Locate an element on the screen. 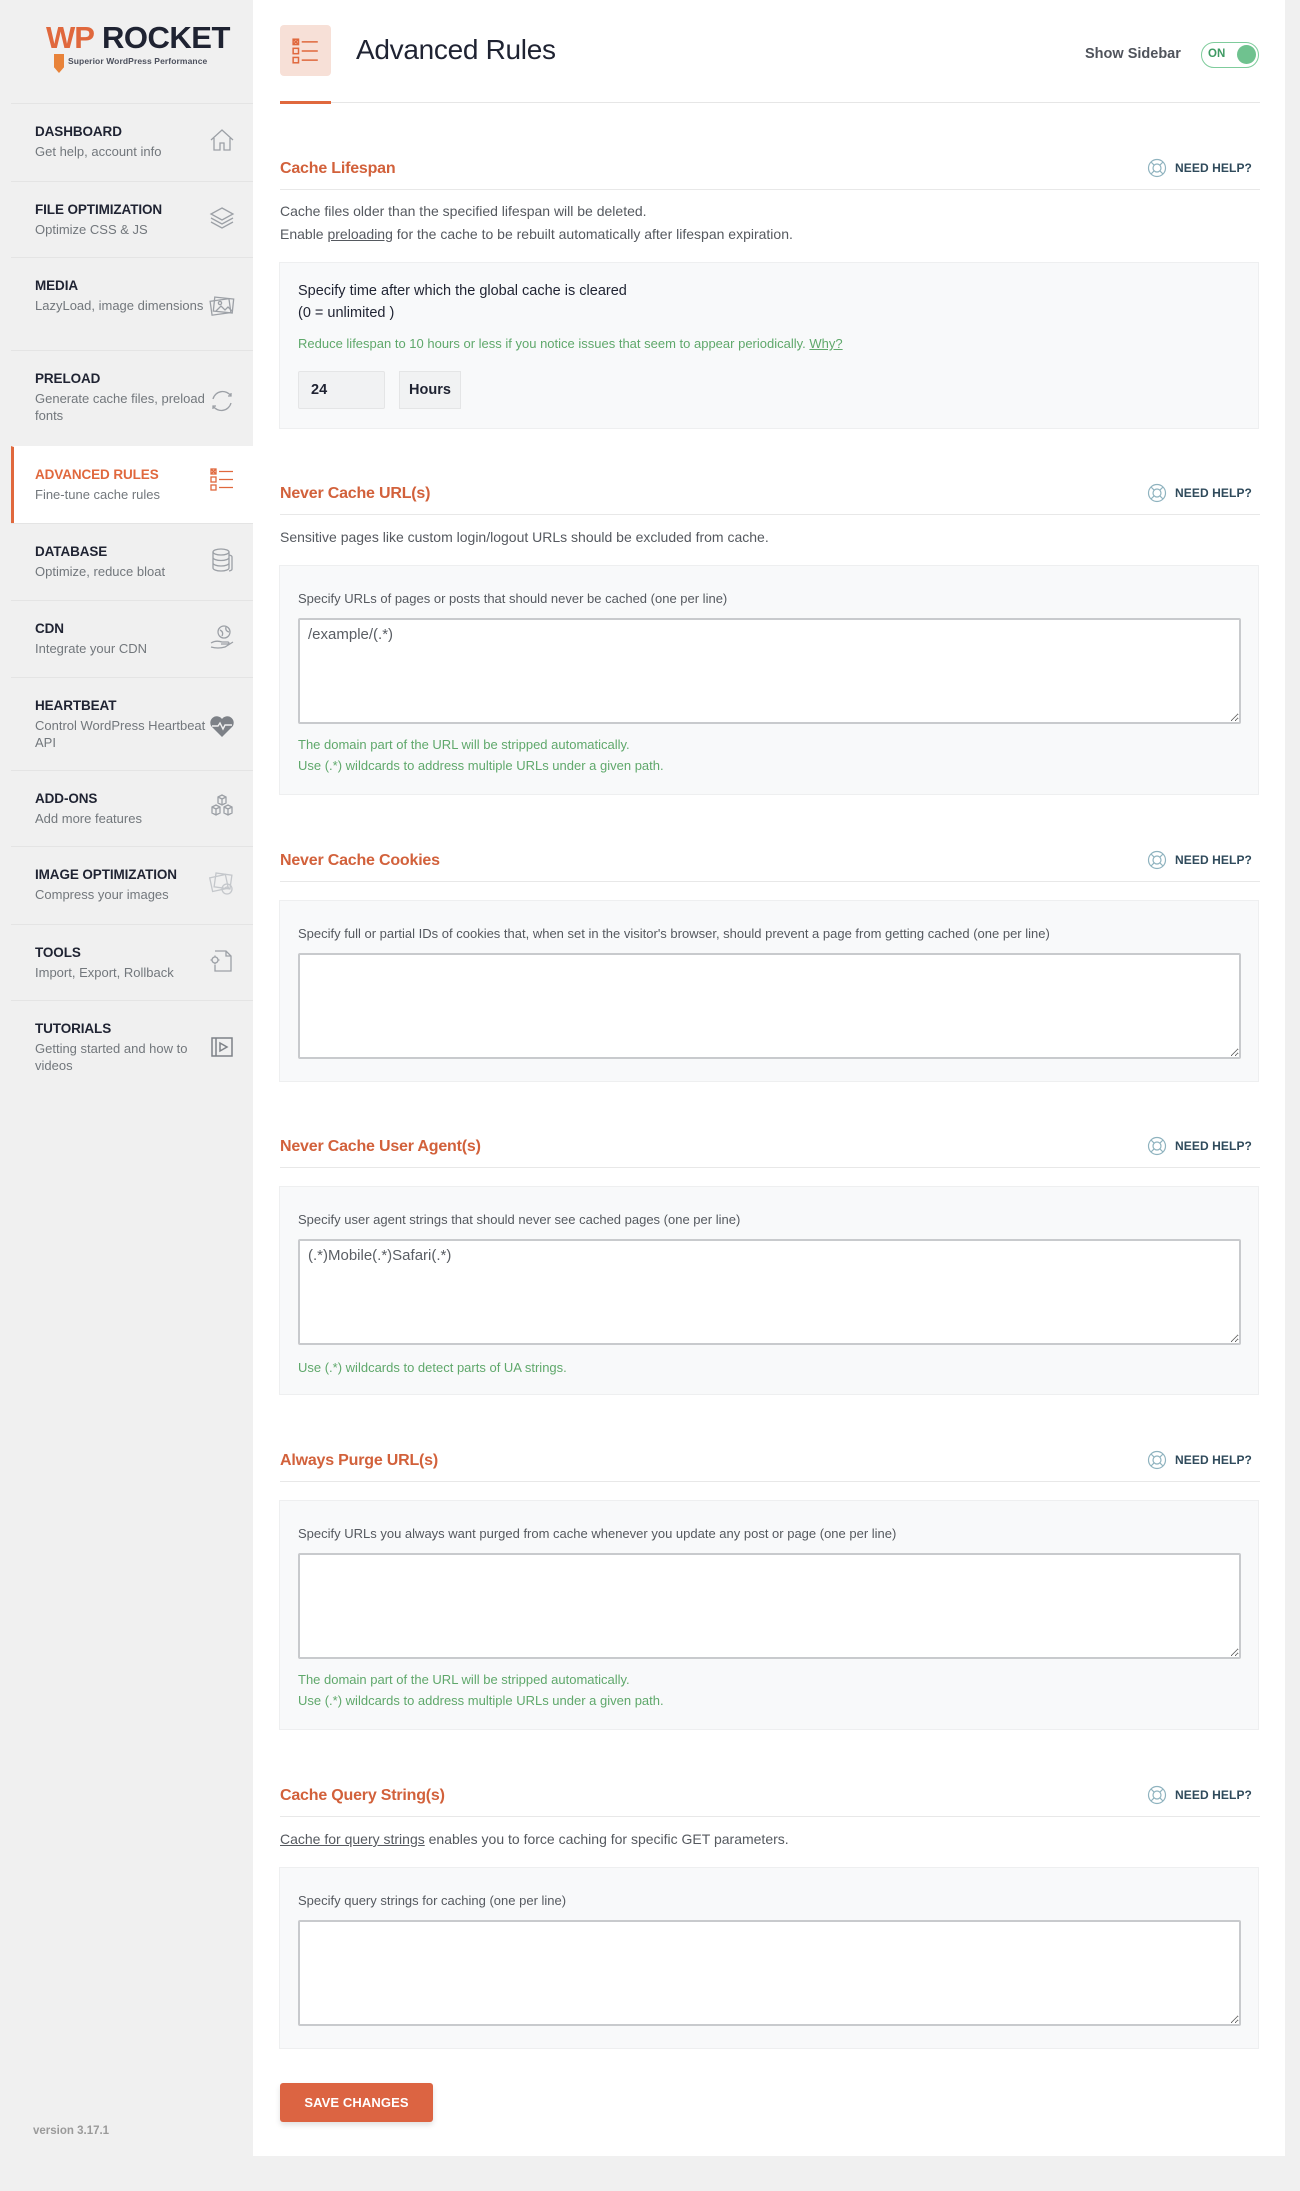 The height and width of the screenshot is (2191, 1300). header-divider is located at coordinates (770, 102).